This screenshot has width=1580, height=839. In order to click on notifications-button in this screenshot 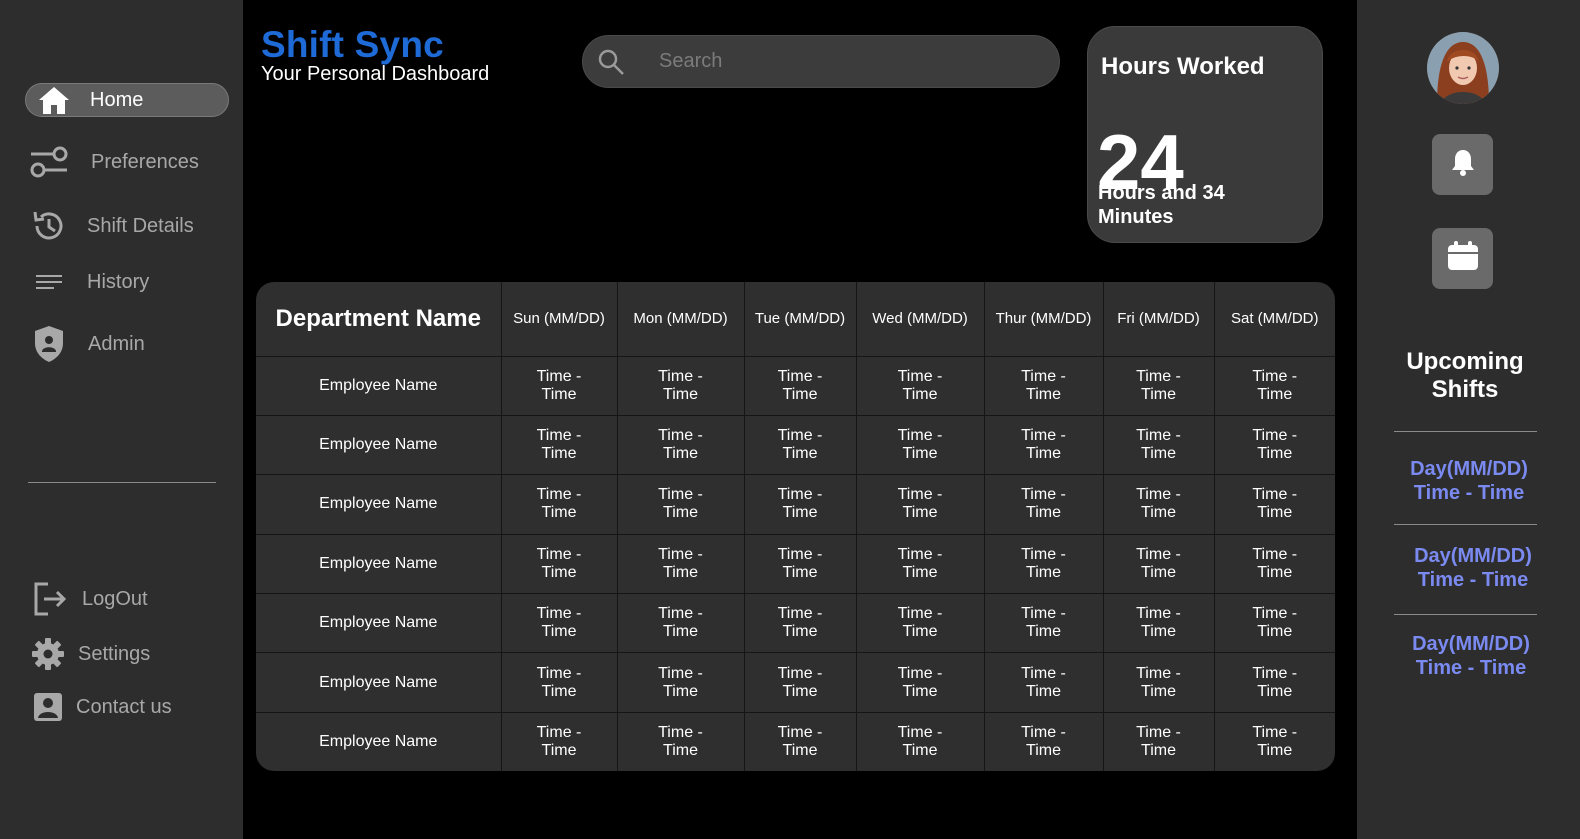, I will do `click(1462, 164)`.